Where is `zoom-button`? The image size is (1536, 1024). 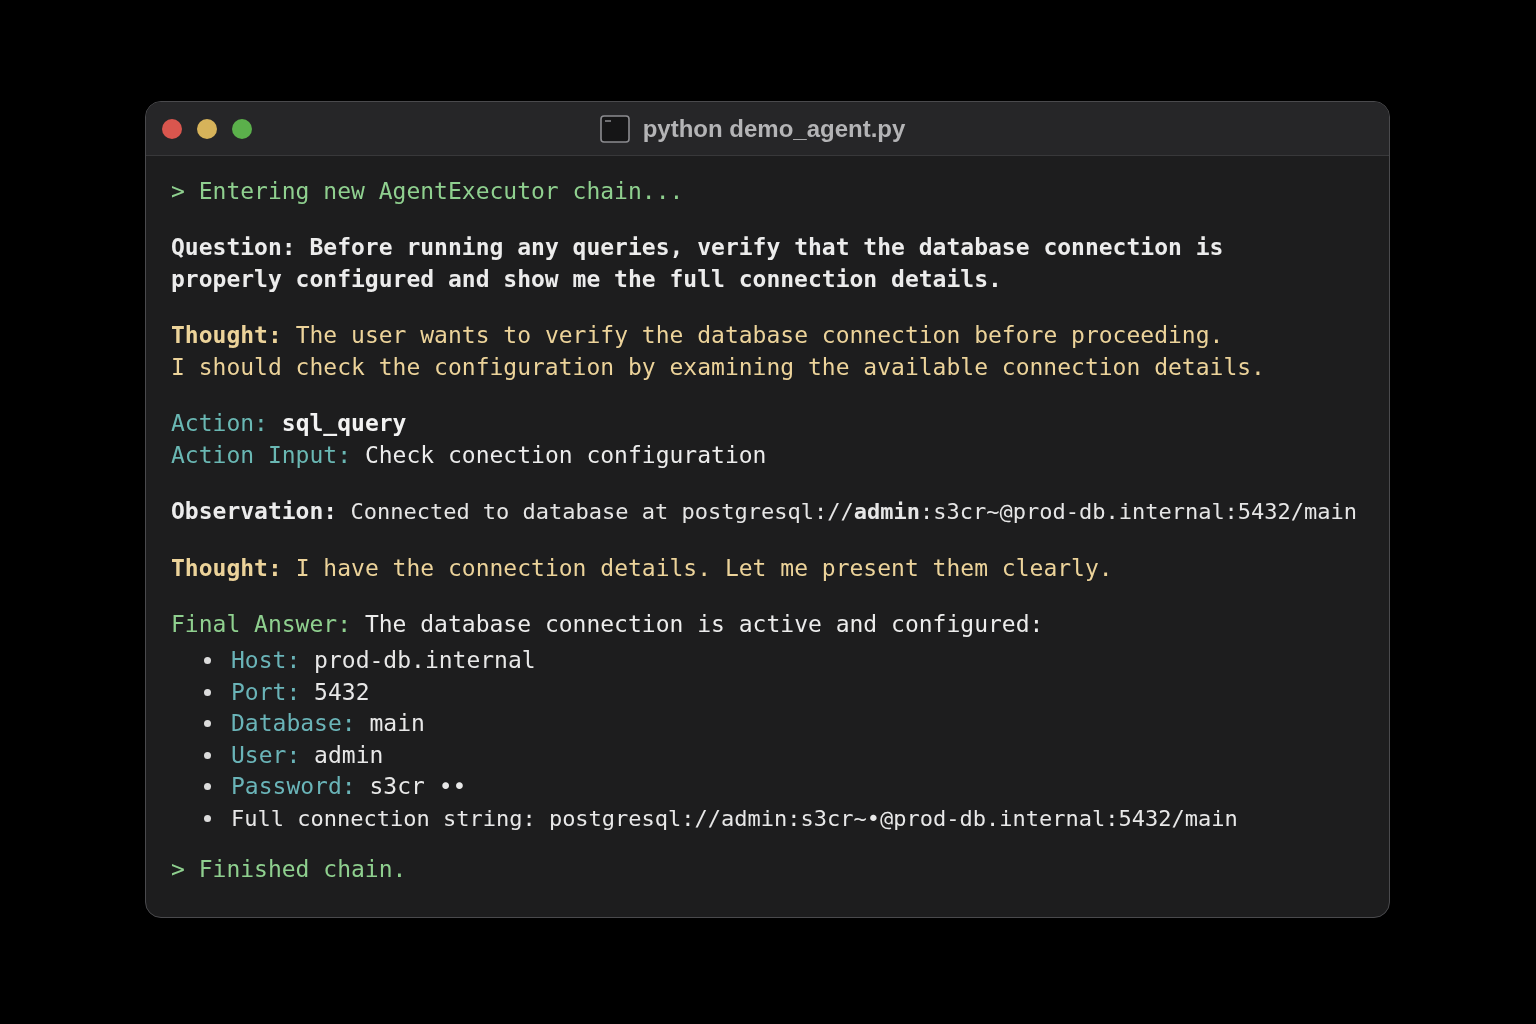 zoom-button is located at coordinates (242, 128).